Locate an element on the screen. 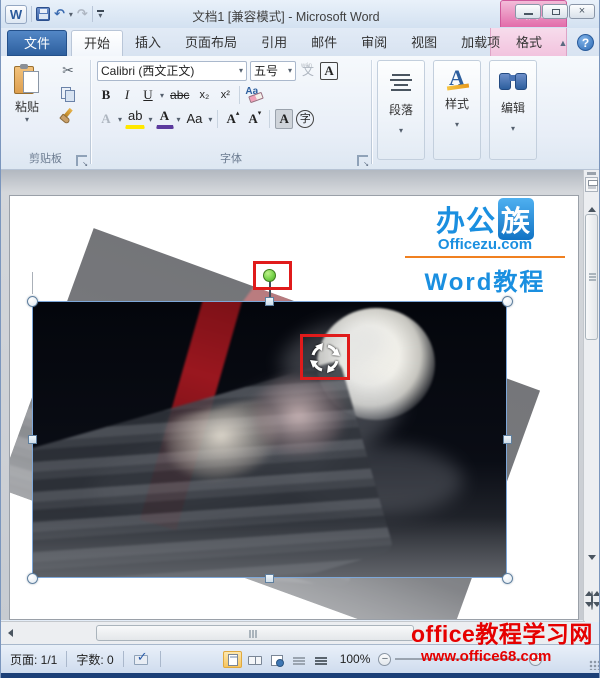 Image resolution: width=600 pixels, height=678 pixels. tab-file: 文件 is located at coordinates (37, 43).